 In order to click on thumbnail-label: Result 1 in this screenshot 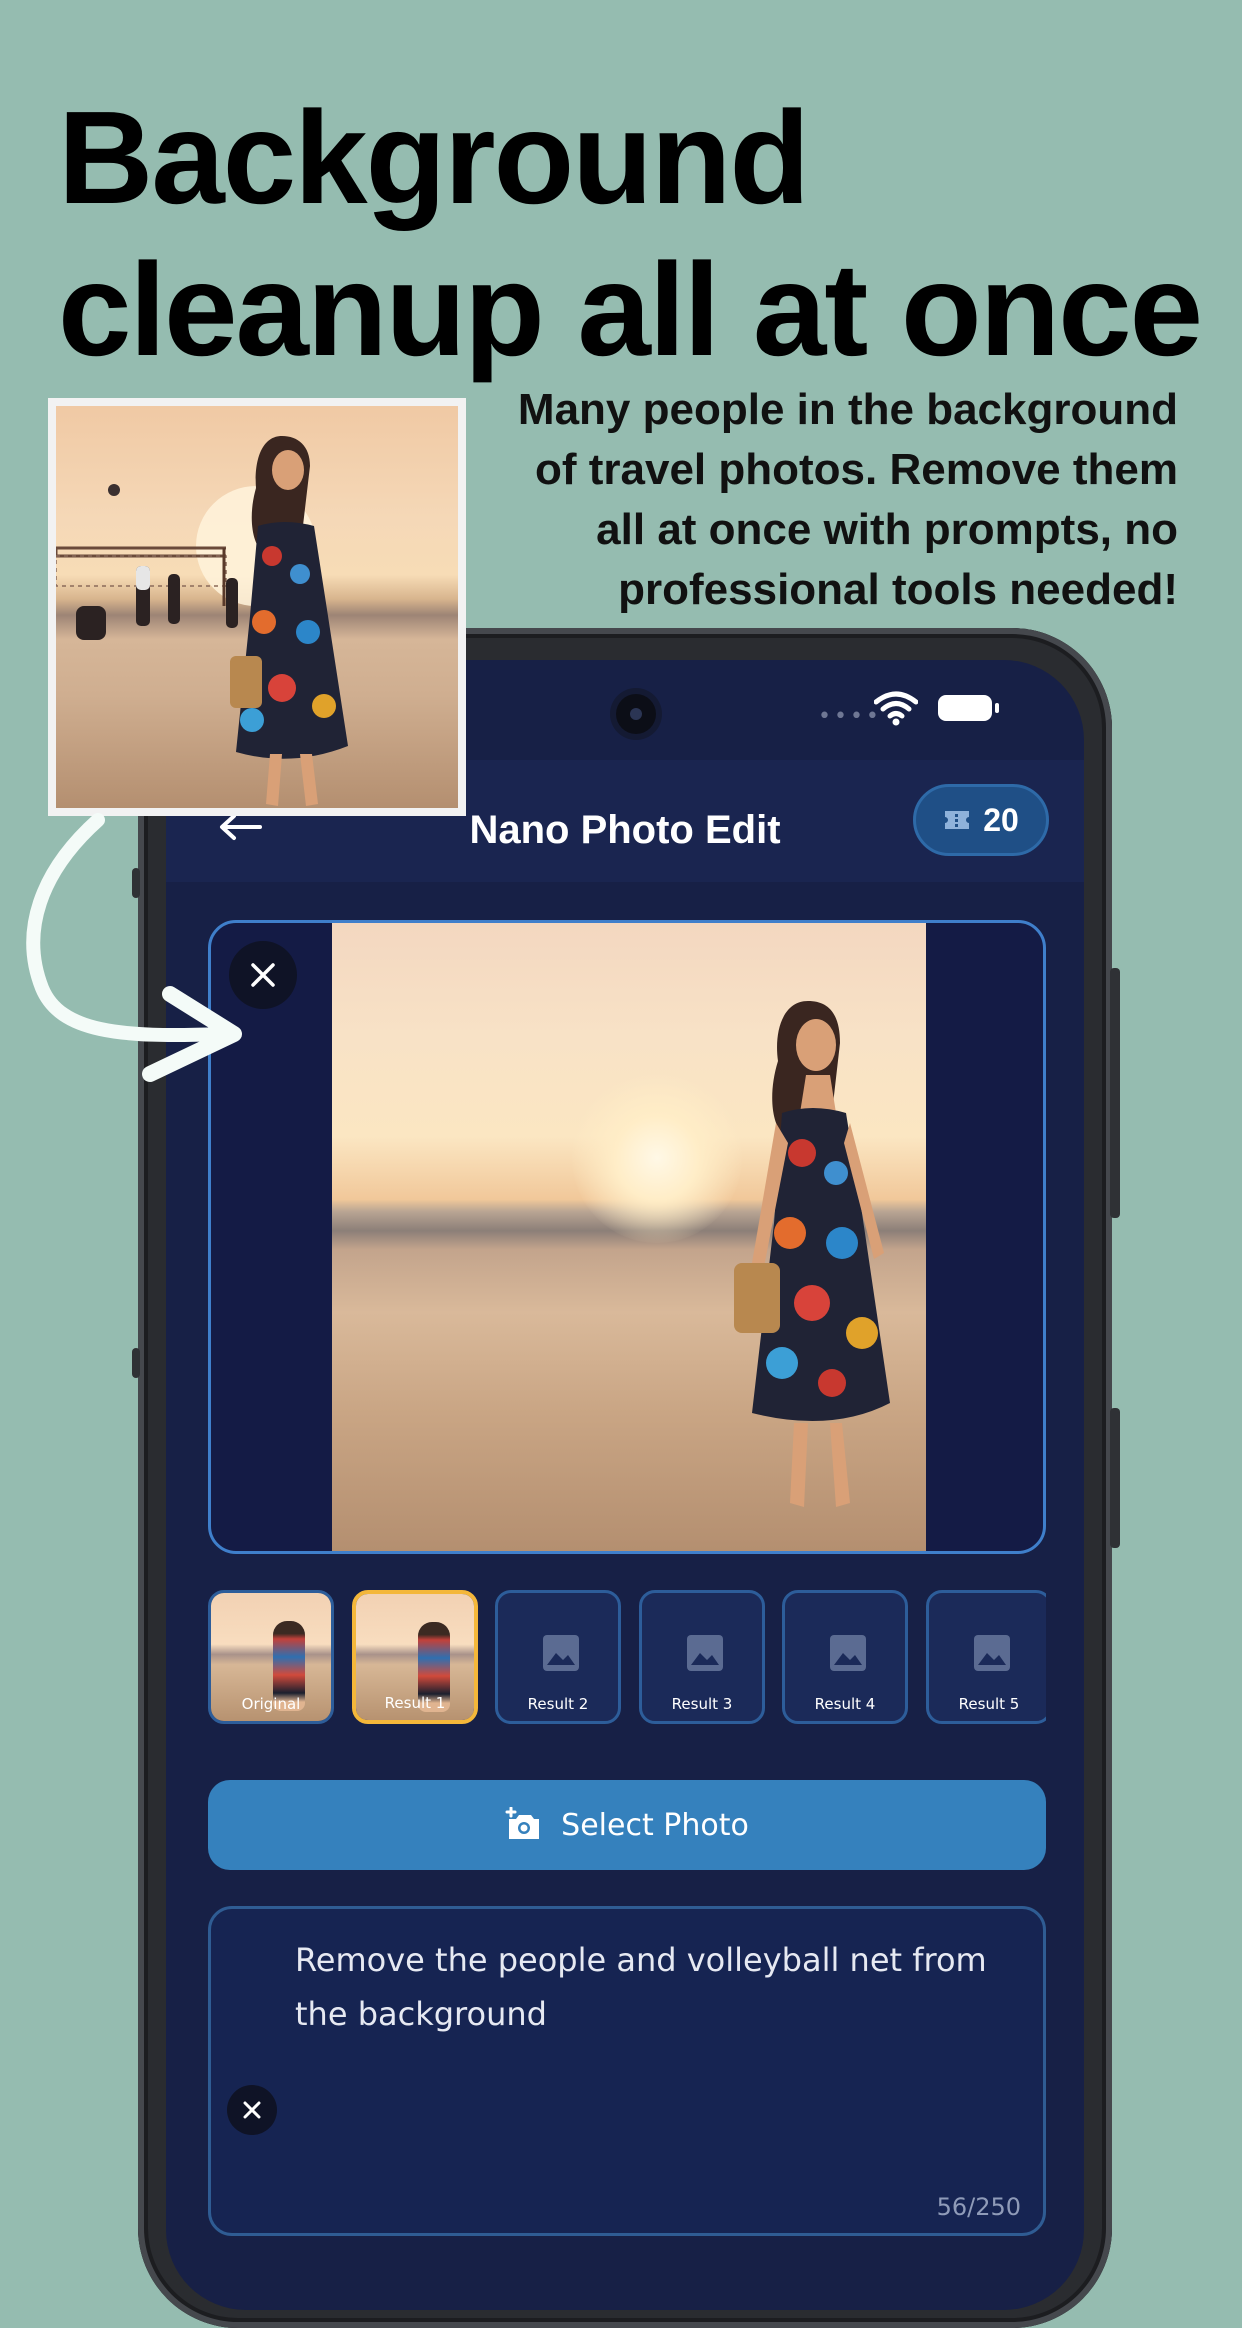, I will do `click(415, 1703)`.